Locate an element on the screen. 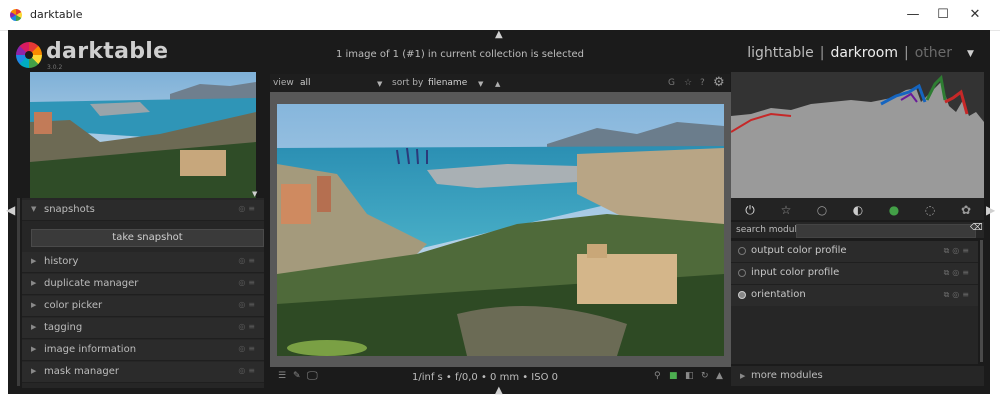 The width and height of the screenshot is (1000, 400). module-label: input color profile is located at coordinates (795, 272).